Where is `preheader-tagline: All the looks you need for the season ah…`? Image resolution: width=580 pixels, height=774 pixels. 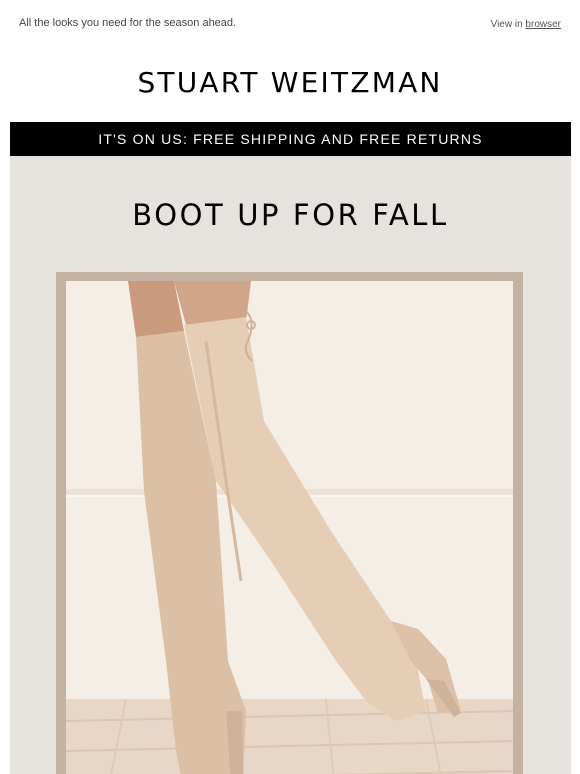
preheader-tagline: All the looks you need for the season ah… is located at coordinates (128, 23).